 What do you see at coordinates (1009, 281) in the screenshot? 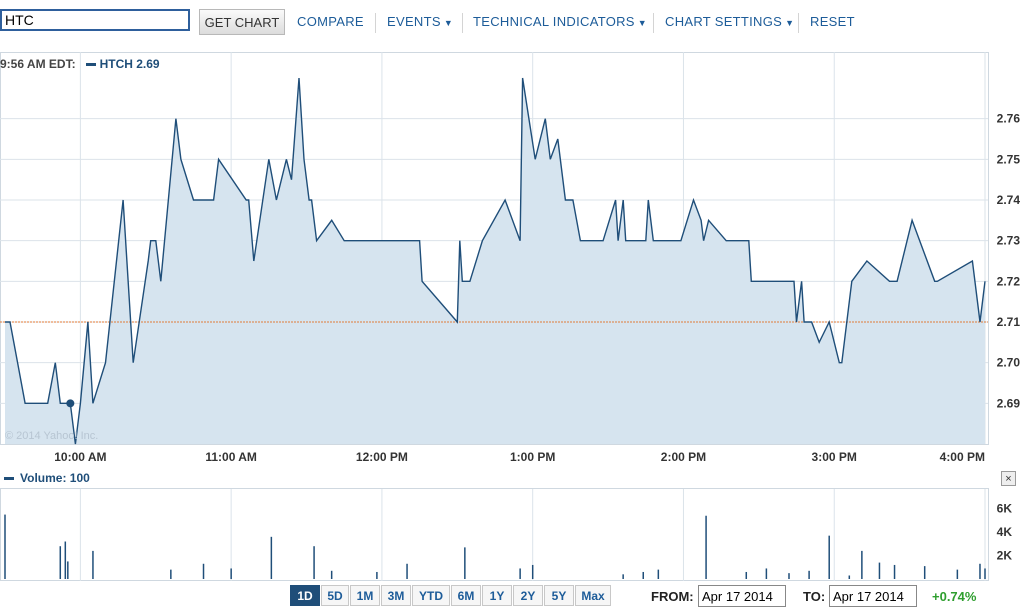
I see `price-tick-label: 2.72` at bounding box center [1009, 281].